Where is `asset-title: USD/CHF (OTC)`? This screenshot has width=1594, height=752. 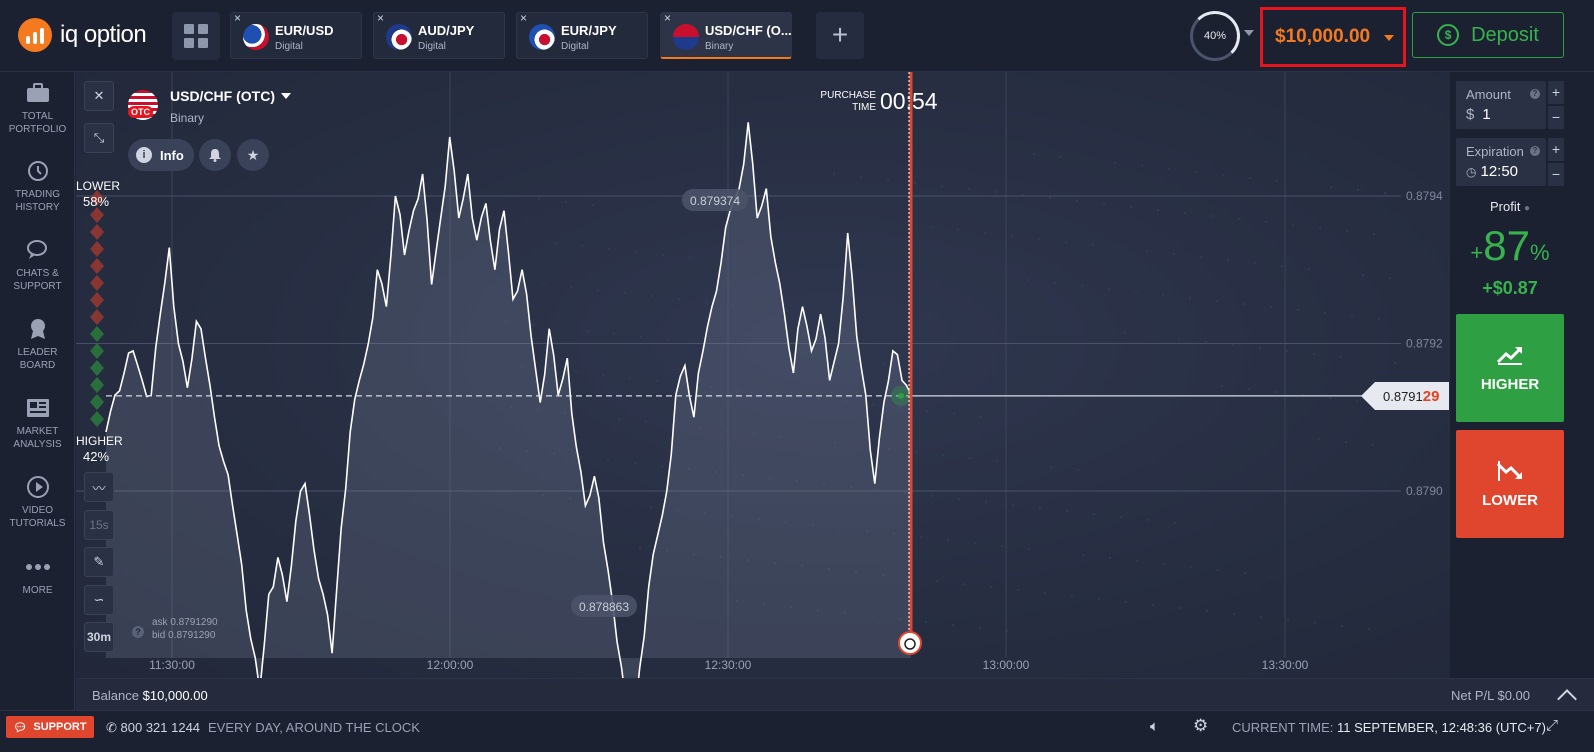 asset-title: USD/CHF (OTC) is located at coordinates (222, 96).